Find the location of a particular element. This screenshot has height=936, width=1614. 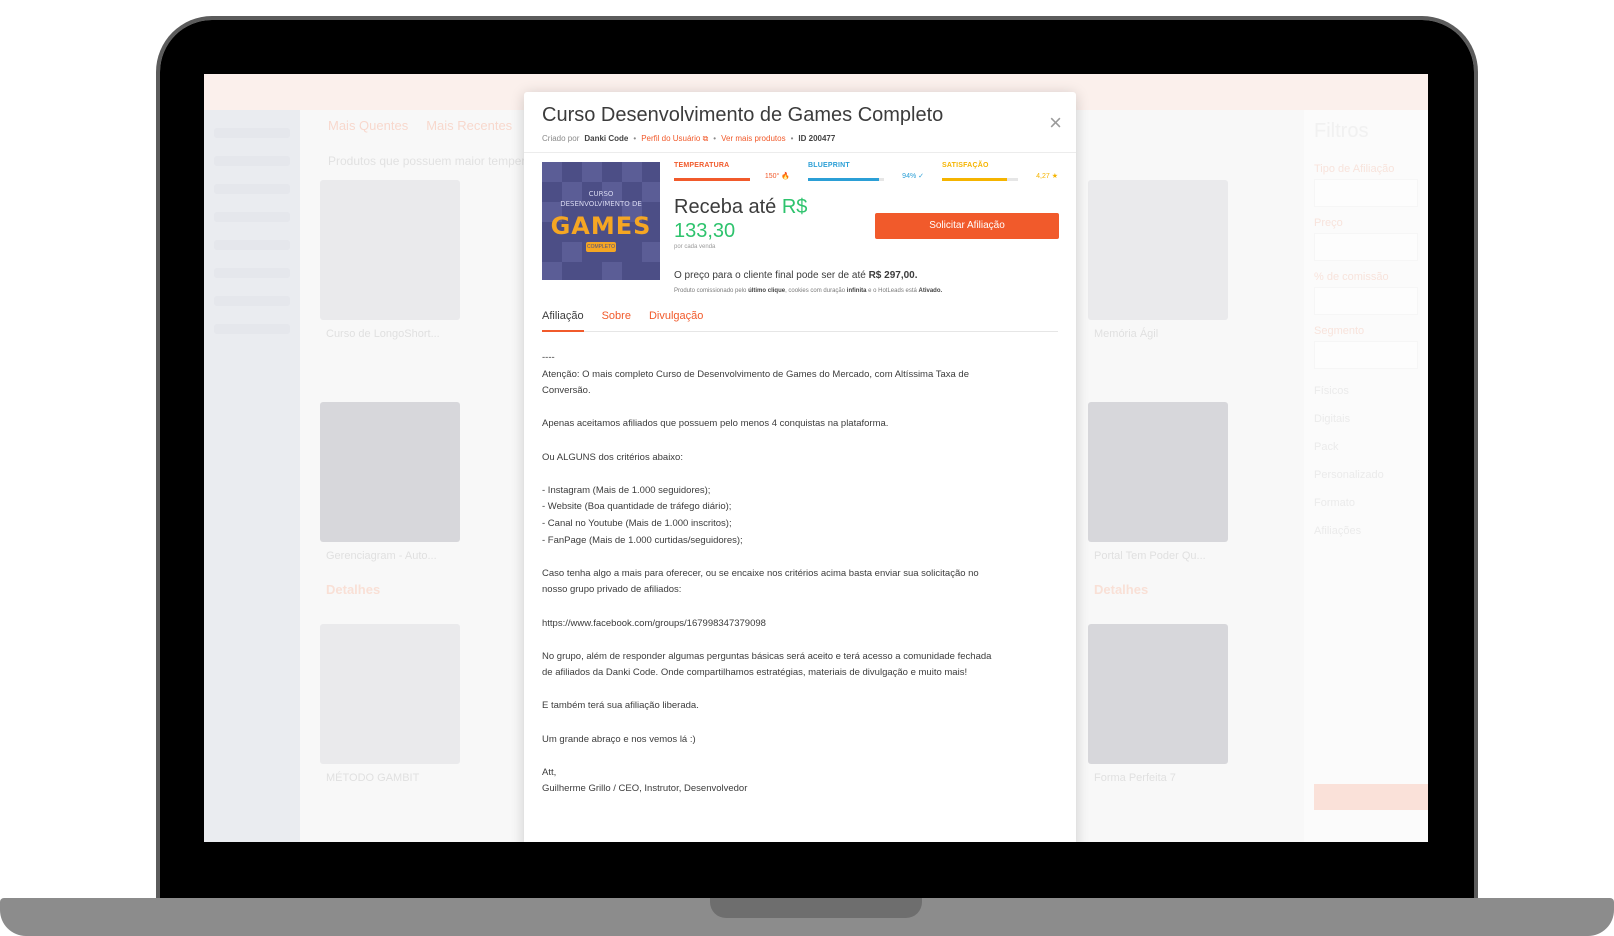

earn-per-sale: por cada venda is located at coordinates (695, 247).